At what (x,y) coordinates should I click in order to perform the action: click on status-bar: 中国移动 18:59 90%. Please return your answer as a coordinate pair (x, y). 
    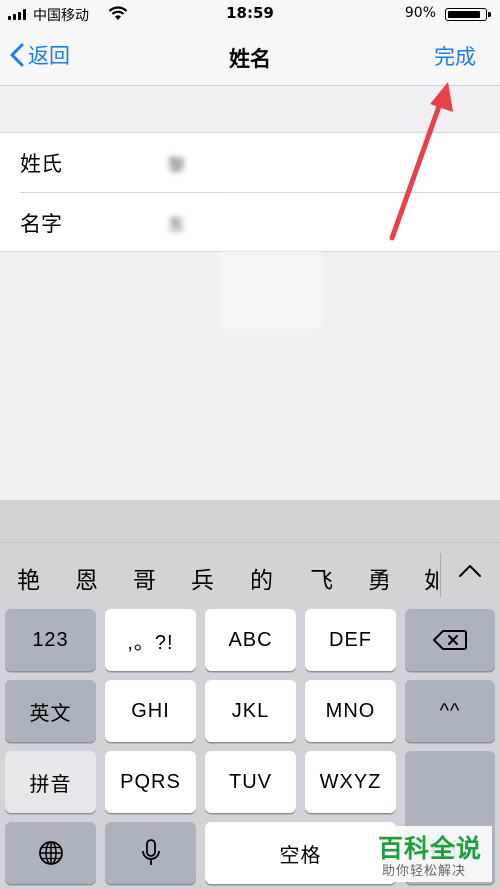
    Looking at the image, I should click on (250, 14).